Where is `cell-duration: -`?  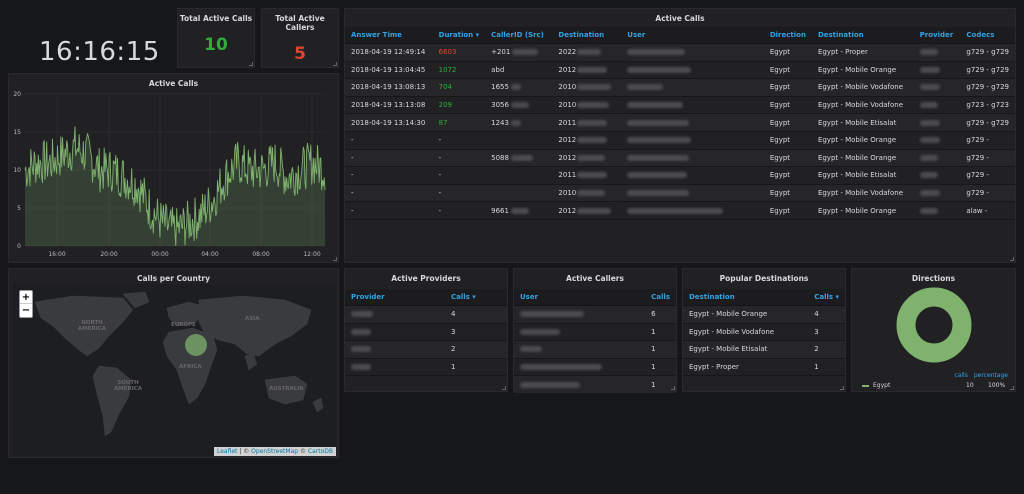
cell-duration: - is located at coordinates (459, 158).